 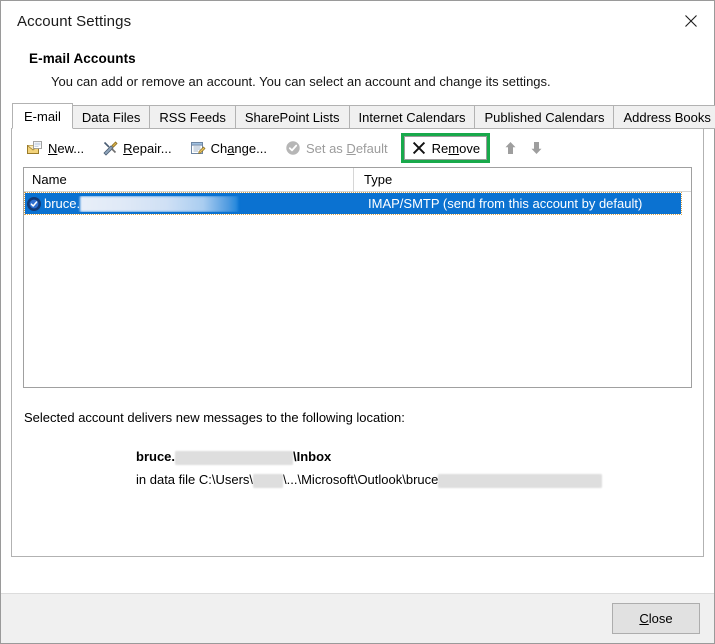 I want to click on change-document-icon, so click(x=198, y=148).